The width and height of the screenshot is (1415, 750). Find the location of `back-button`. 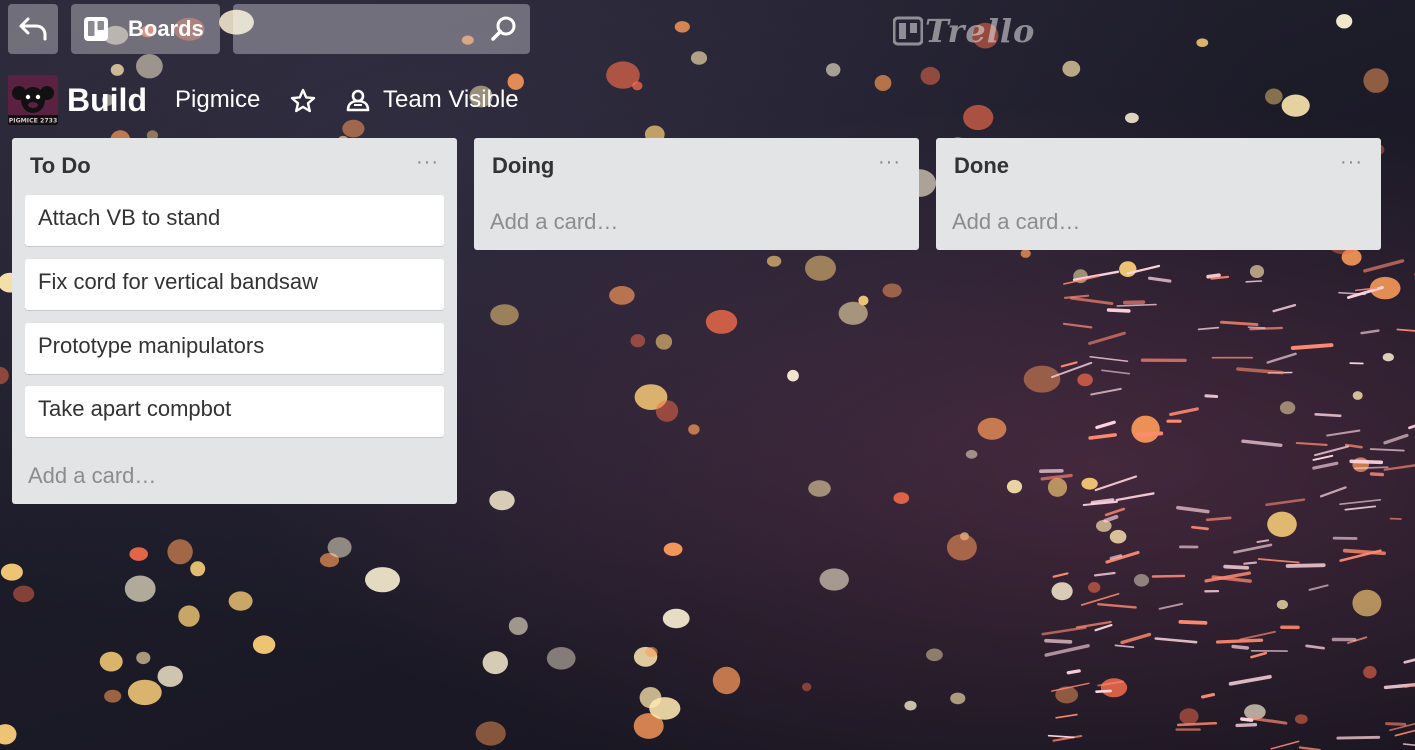

back-button is located at coordinates (33, 29).